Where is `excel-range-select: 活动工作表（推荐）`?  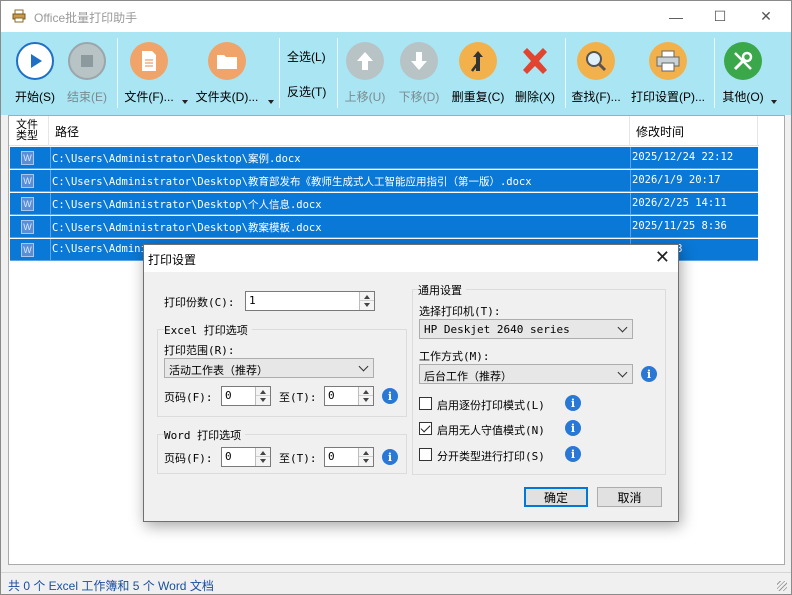
excel-range-select: 活动工作表（推荐） is located at coordinates (269, 368).